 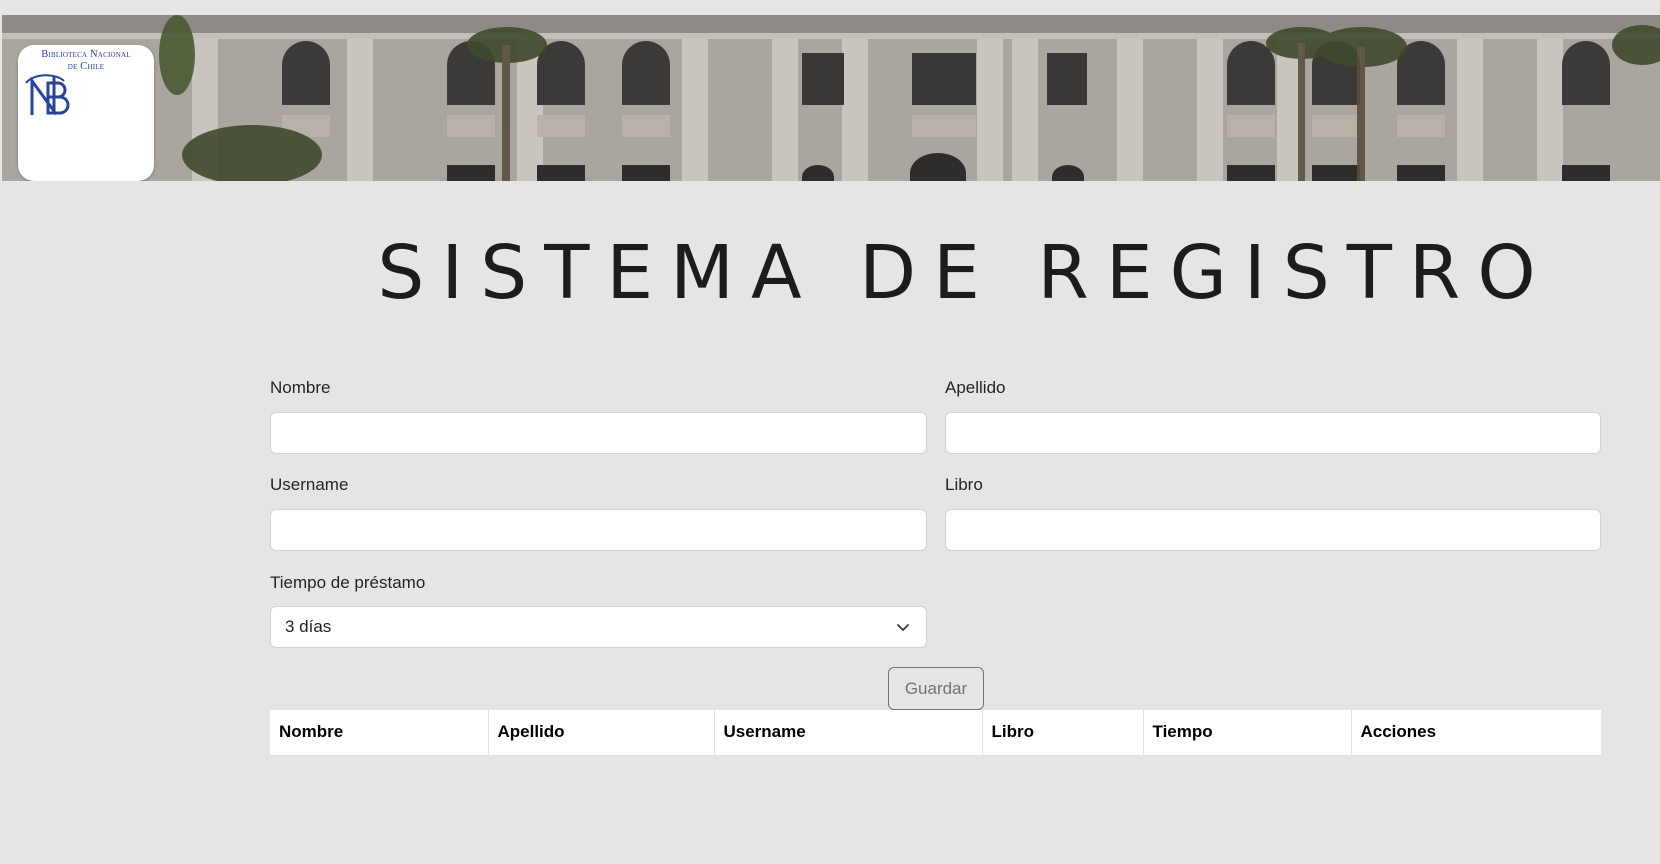 What do you see at coordinates (1273, 530) in the screenshot?
I see `libro-input` at bounding box center [1273, 530].